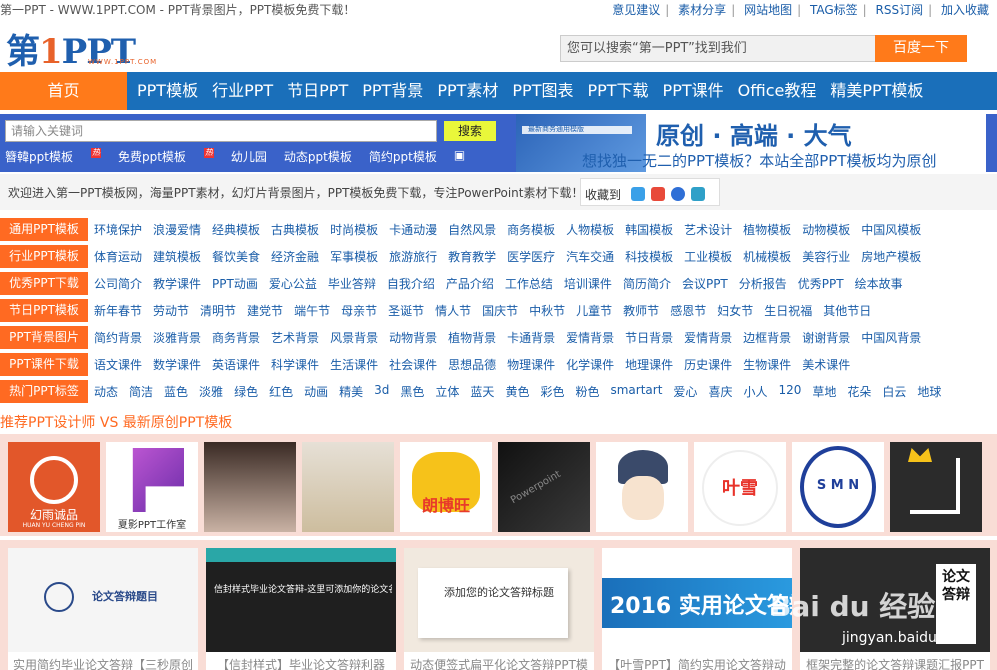 The image size is (997, 670). I want to click on category-link: 白云, so click(894, 391).